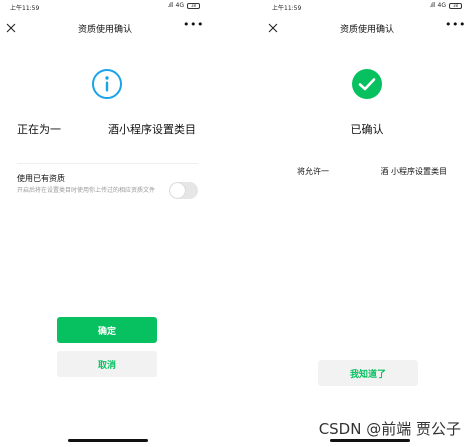 Image resolution: width=475 pixels, height=447 pixels. Describe the element at coordinates (107, 364) in the screenshot. I see `cancel-button: 取消` at that location.